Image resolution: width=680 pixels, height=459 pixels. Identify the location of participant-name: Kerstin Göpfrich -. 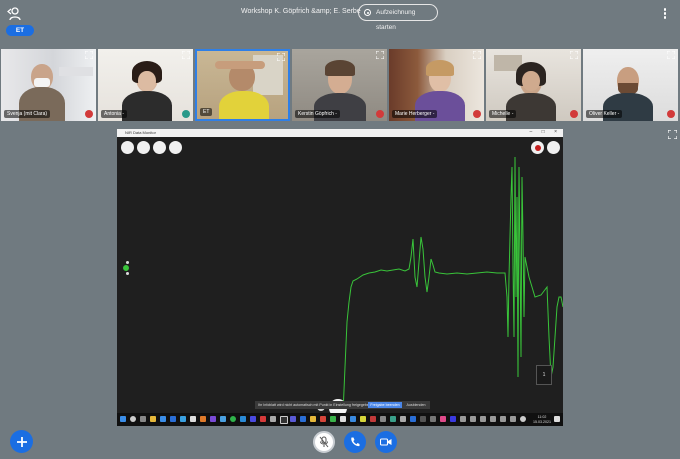
(317, 114).